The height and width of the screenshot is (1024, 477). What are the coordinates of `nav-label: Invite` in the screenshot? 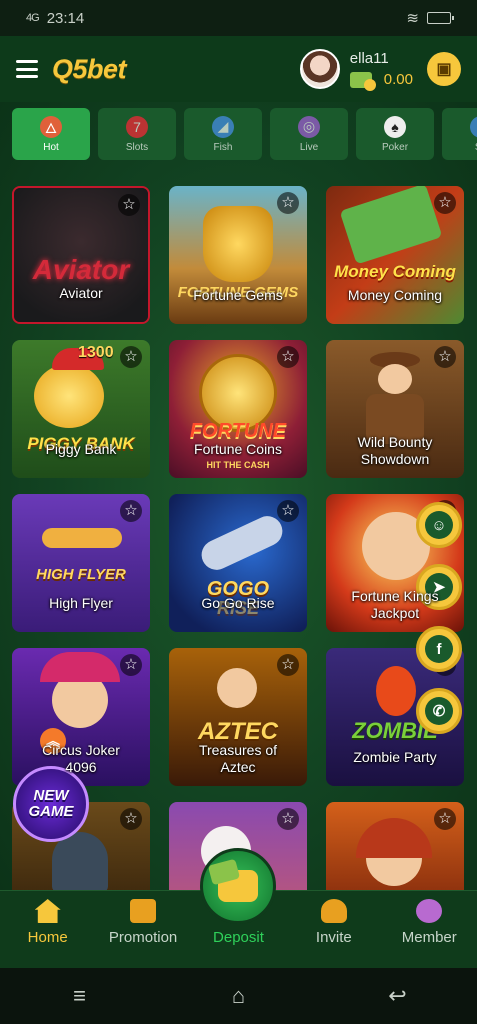 It's located at (333, 937).